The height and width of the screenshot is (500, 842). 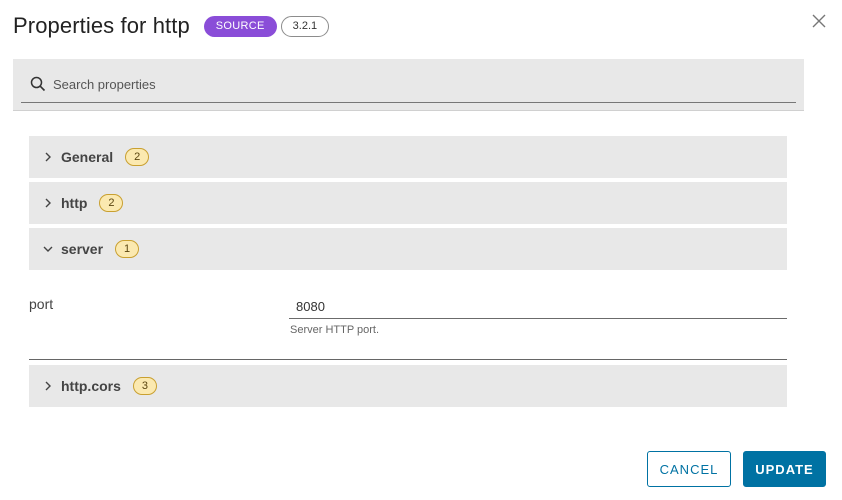 What do you see at coordinates (689, 469) in the screenshot?
I see `cancel-button: CANCEL` at bounding box center [689, 469].